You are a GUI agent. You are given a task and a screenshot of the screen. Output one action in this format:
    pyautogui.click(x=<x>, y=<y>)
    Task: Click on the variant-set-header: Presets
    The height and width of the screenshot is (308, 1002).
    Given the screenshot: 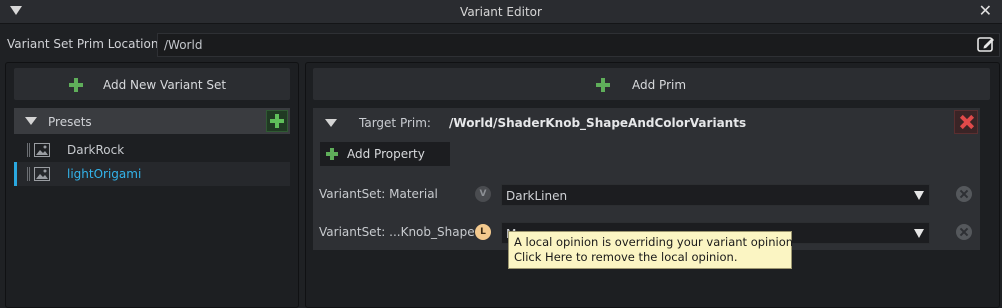 What is the action you would take?
    pyautogui.click(x=152, y=121)
    